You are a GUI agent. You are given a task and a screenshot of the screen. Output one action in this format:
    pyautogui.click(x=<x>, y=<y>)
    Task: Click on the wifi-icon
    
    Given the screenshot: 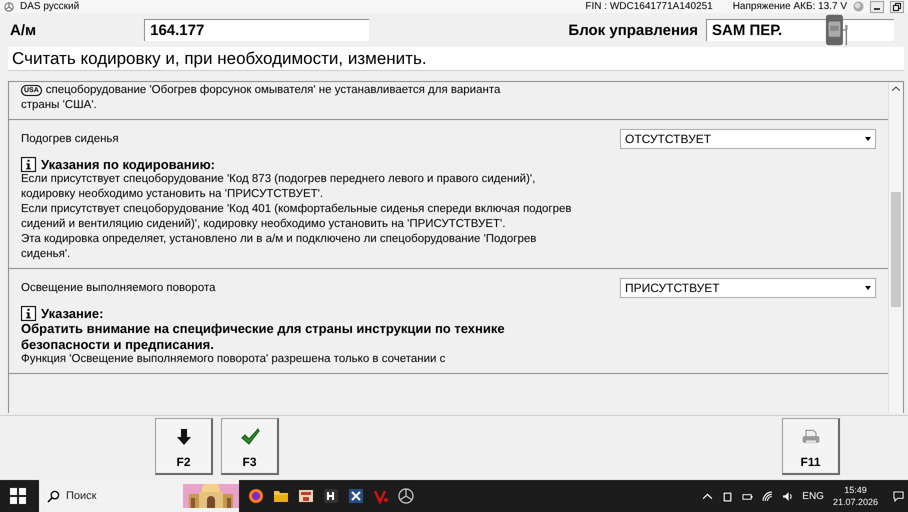 What is the action you would take?
    pyautogui.click(x=768, y=496)
    